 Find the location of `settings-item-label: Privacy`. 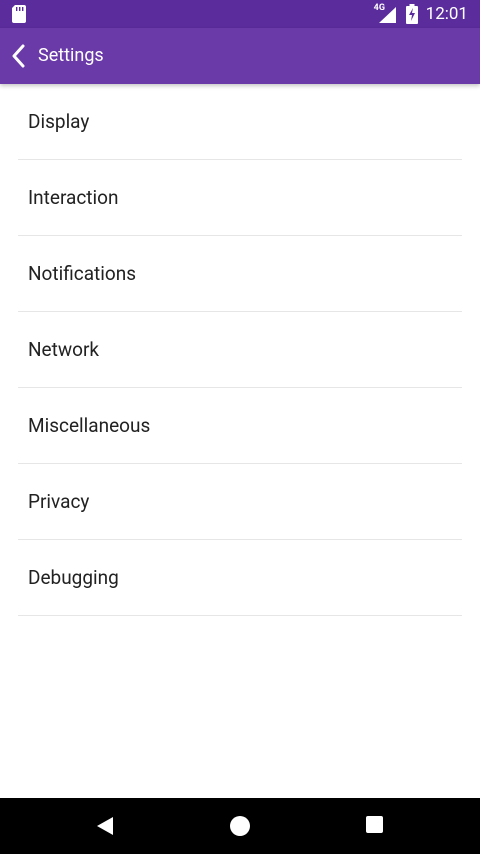

settings-item-label: Privacy is located at coordinates (59, 501).